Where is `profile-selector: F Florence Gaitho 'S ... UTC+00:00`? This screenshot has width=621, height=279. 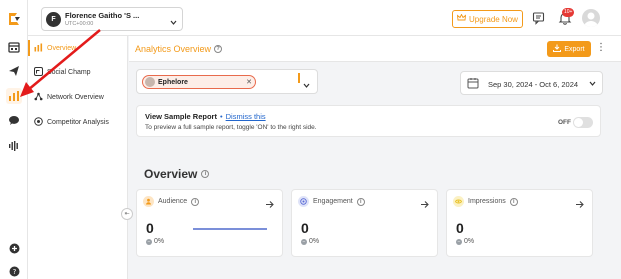 profile-selector: F Florence Gaitho 'S ... UTC+00:00 is located at coordinates (112, 19).